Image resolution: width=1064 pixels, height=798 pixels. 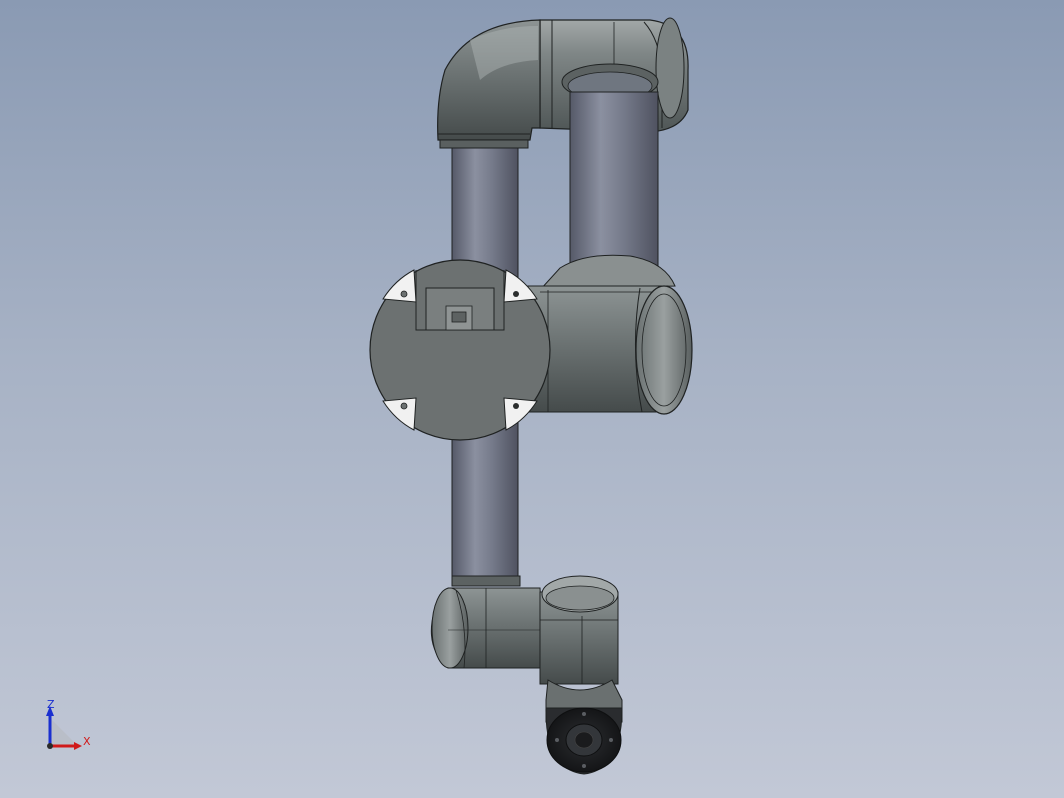 I want to click on upper-arm-tube, so click(x=614, y=183).